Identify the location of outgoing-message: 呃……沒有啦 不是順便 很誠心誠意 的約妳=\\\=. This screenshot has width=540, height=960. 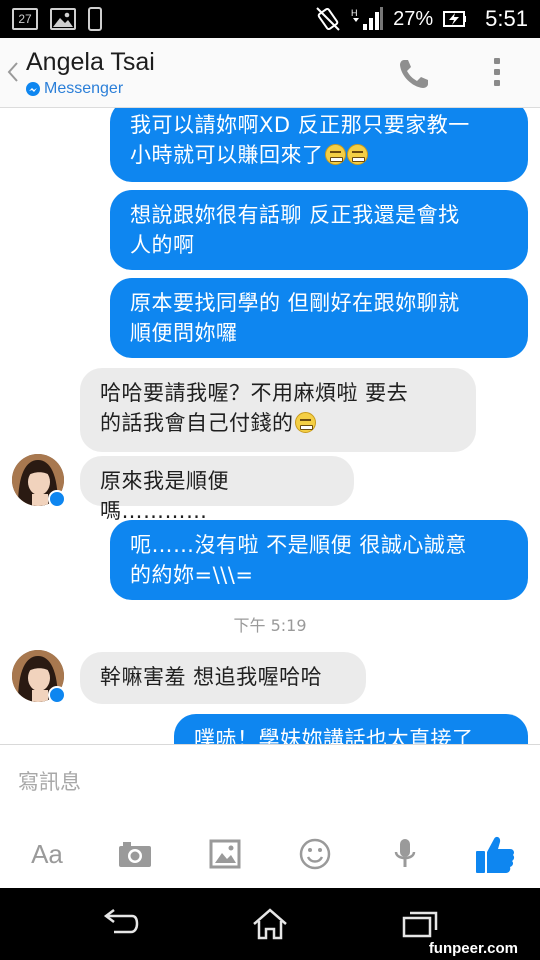
(319, 560).